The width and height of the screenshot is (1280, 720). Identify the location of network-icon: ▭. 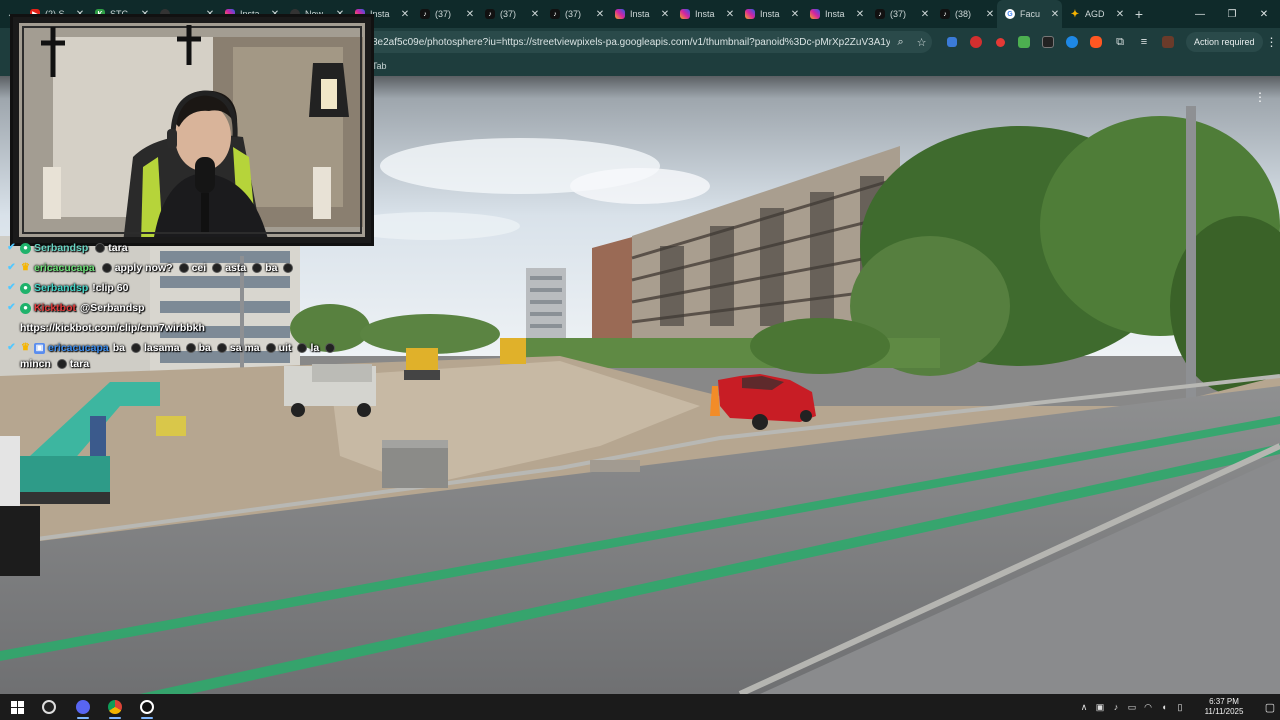
(1132, 707).